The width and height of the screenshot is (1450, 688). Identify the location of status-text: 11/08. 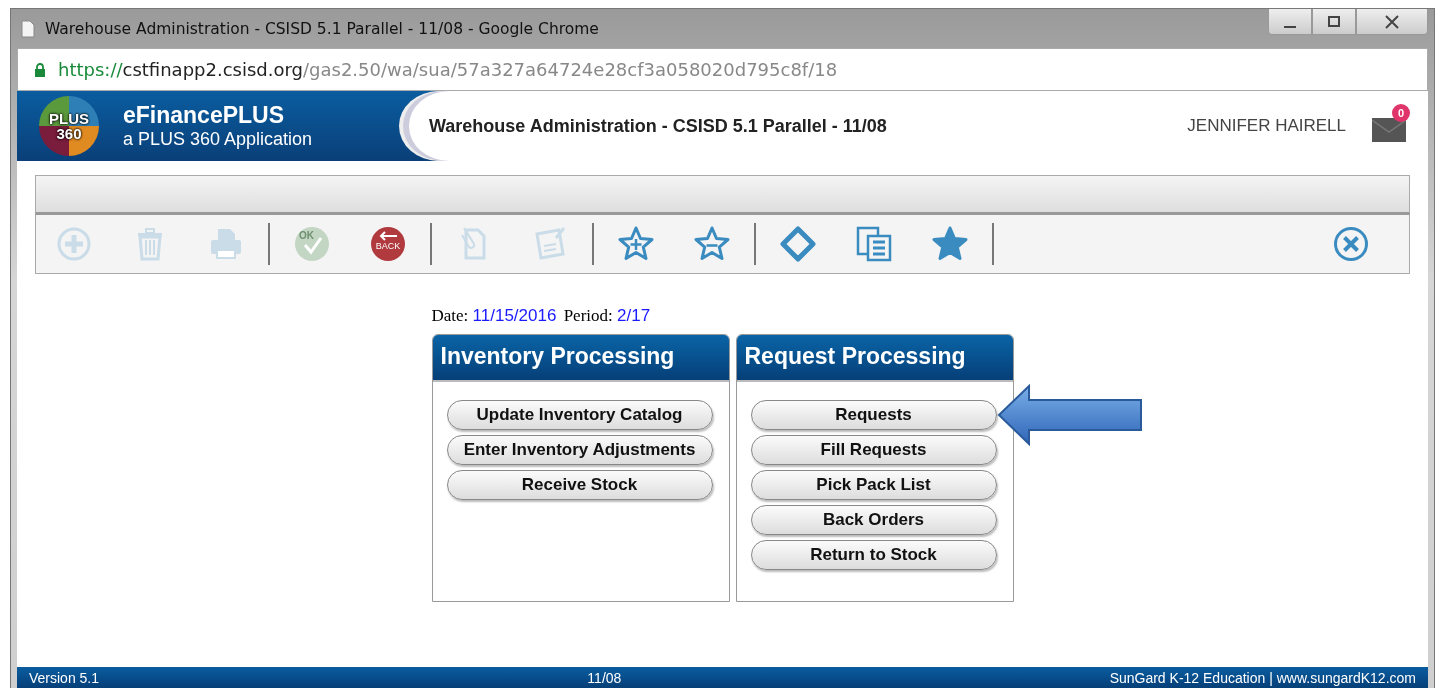
(604, 677).